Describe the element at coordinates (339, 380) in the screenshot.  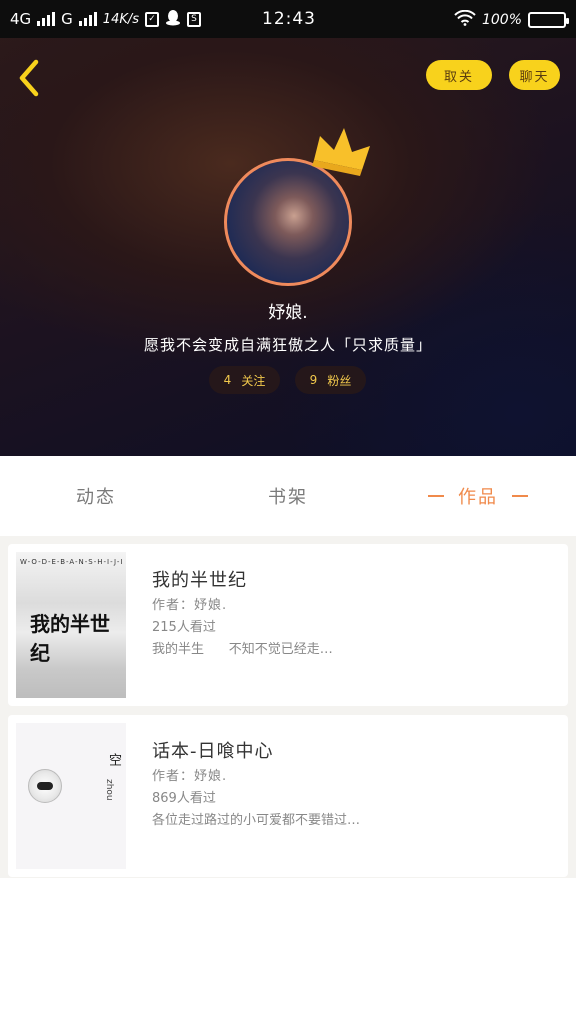
I see `fans-label: 粉丝` at that location.